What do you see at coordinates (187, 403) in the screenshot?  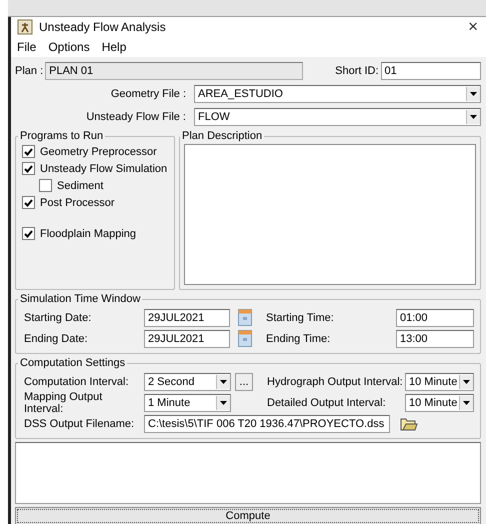 I see `interval-dropdown: 1 Minute` at bounding box center [187, 403].